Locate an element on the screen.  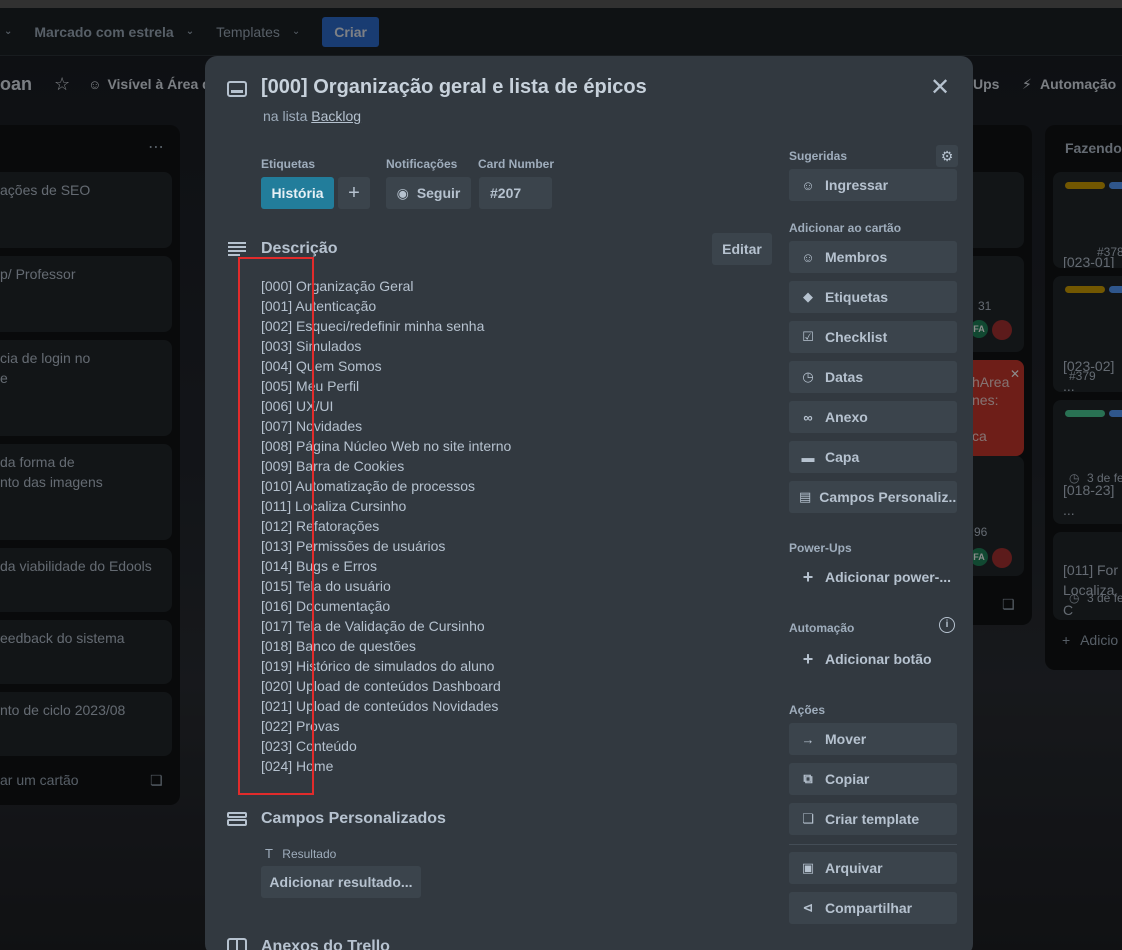
follow-button: ◉ Seguir is located at coordinates (428, 193).